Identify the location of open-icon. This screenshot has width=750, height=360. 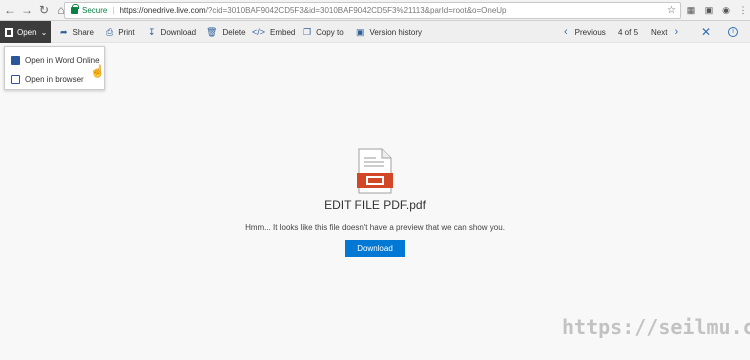
(9, 32).